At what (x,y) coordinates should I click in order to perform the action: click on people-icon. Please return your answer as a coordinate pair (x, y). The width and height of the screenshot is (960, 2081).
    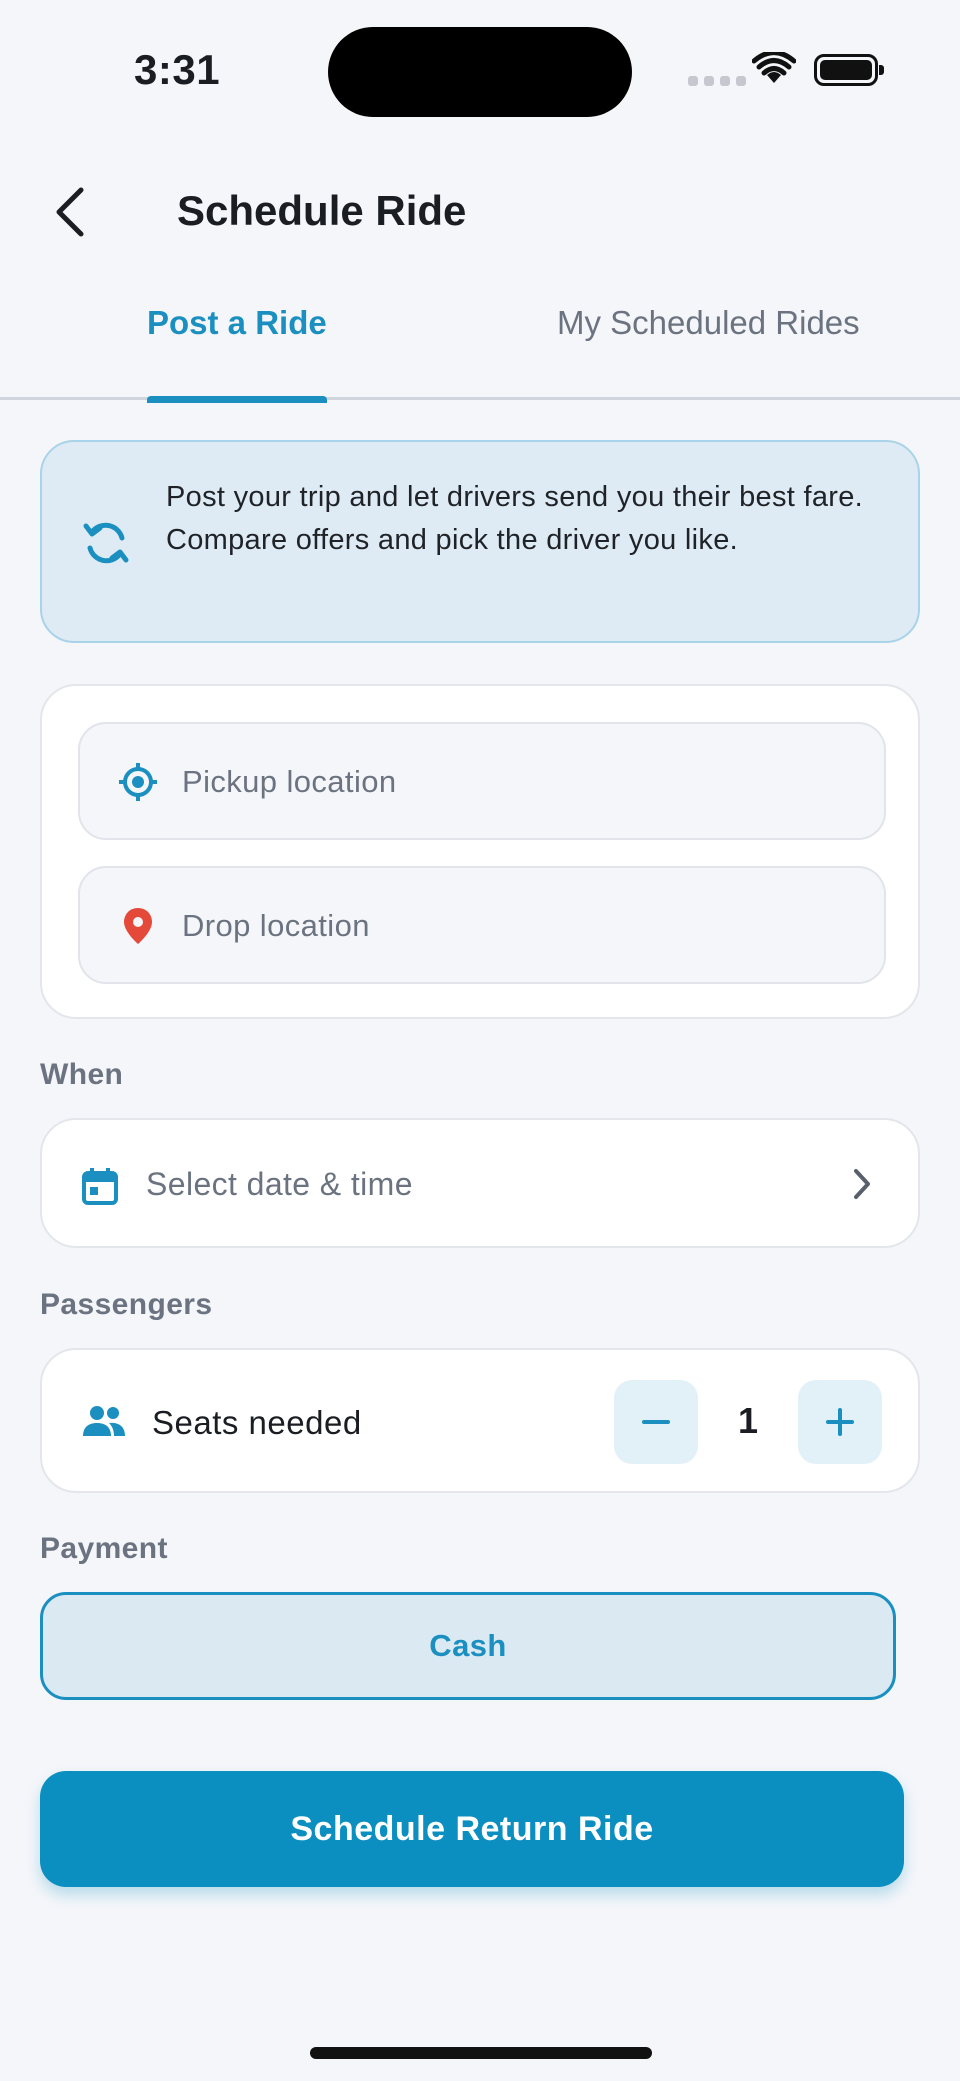
    Looking at the image, I should click on (104, 1421).